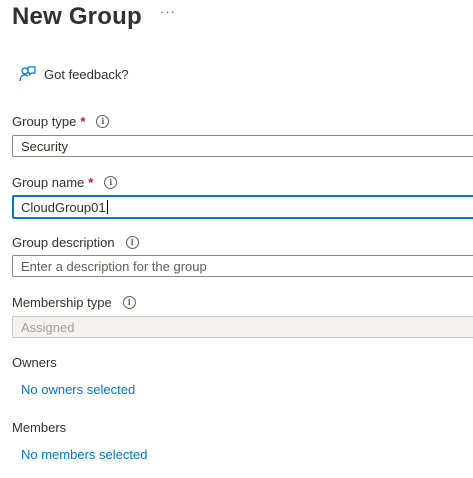 This screenshot has height=478, width=473. Describe the element at coordinates (242, 207) in the screenshot. I see `group-name-input: CloudGroup01` at that location.